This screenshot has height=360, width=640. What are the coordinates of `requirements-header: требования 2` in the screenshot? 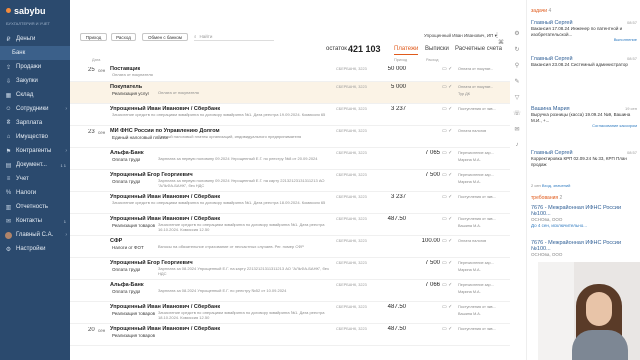 It's located at (546, 198).